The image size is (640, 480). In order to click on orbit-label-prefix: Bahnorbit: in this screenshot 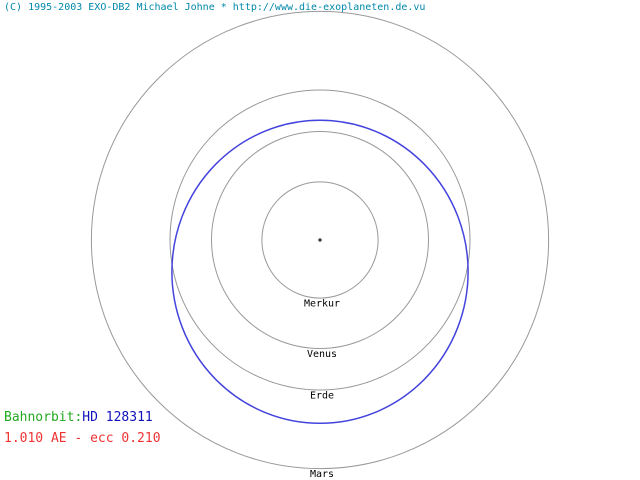, I will do `click(43, 417)`.